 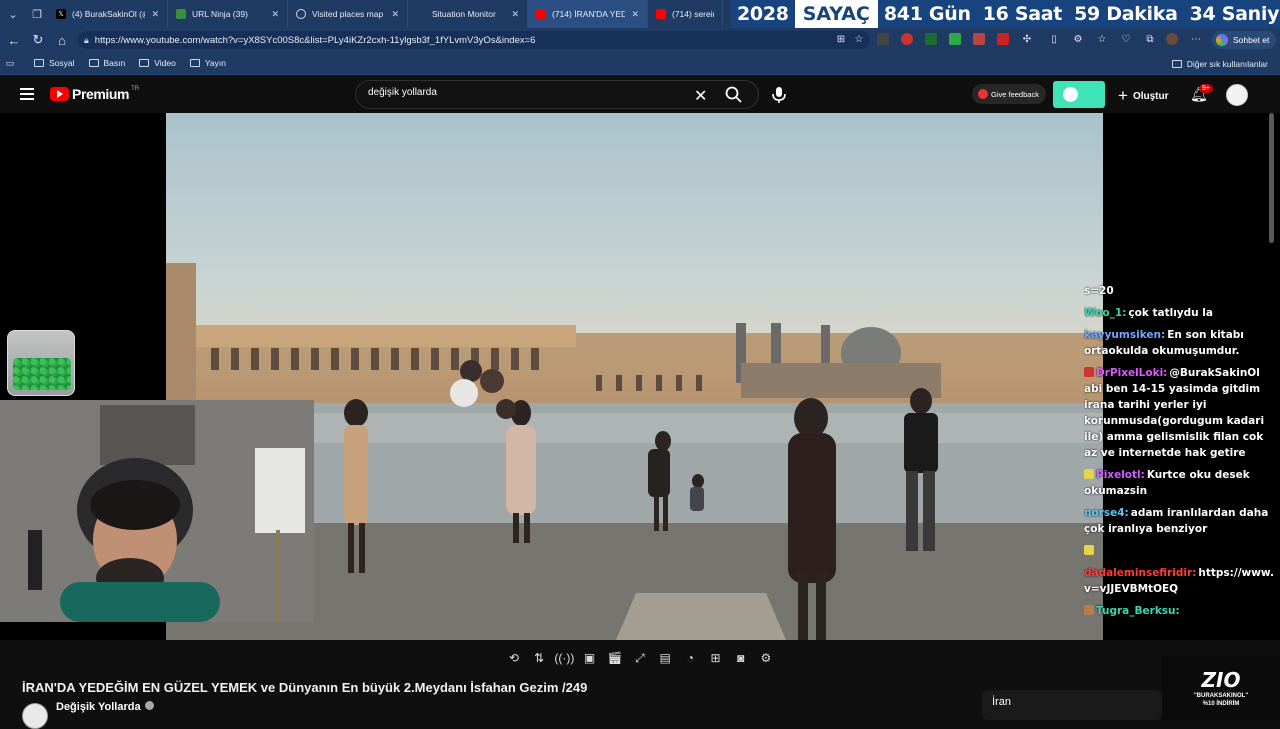 I want to click on donation-jar-widget, so click(x=41, y=363).